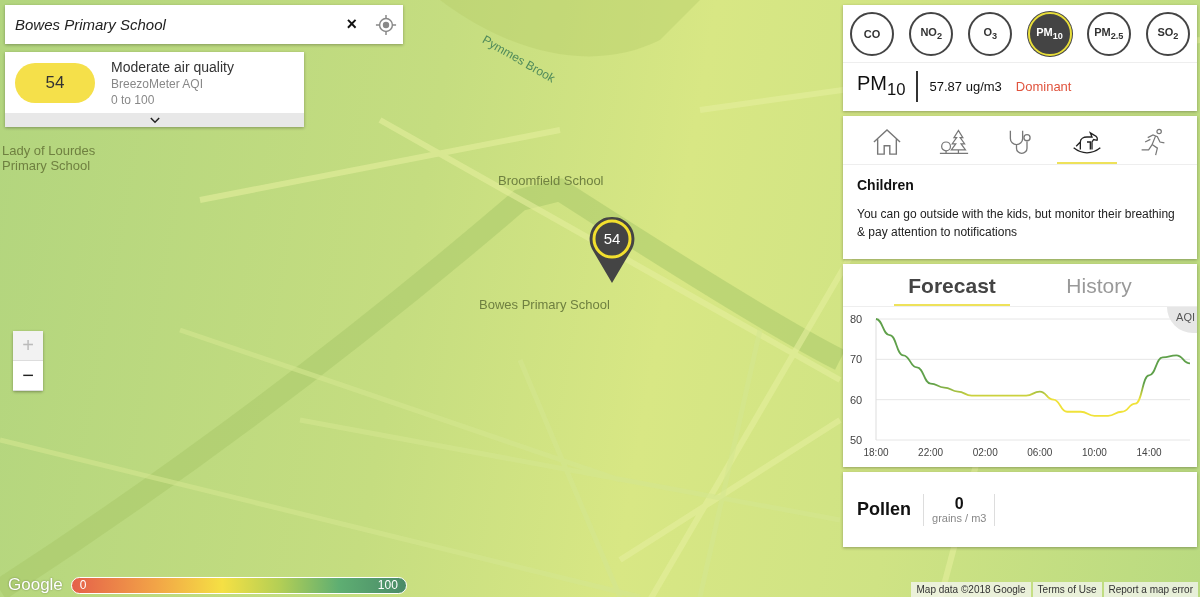 The height and width of the screenshot is (597, 1200). What do you see at coordinates (952, 288) in the screenshot?
I see `chart-tab: Forecast` at bounding box center [952, 288].